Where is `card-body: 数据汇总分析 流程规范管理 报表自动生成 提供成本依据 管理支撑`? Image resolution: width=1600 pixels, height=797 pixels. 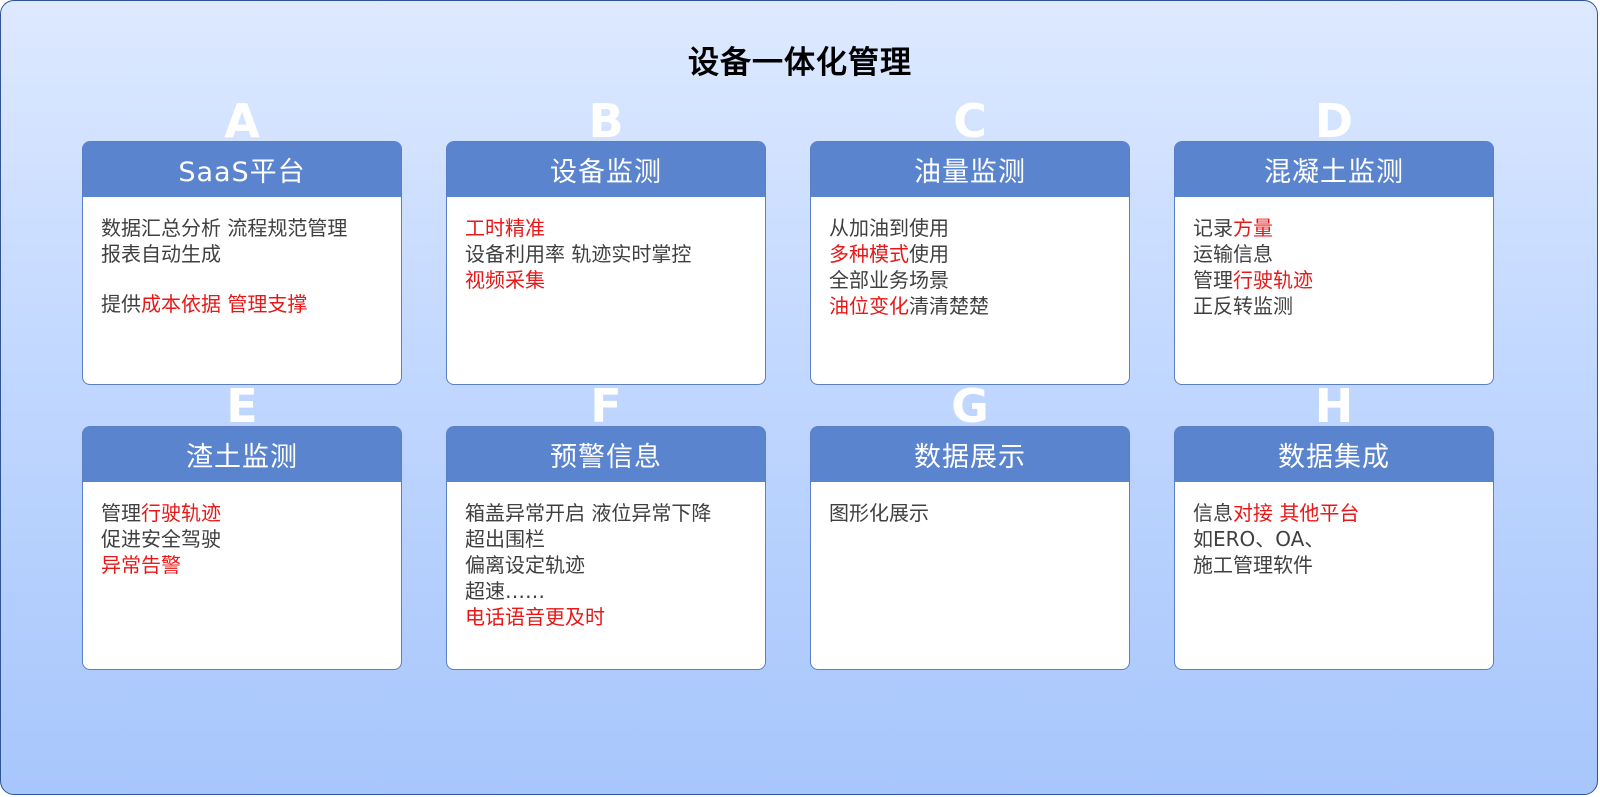 card-body: 数据汇总分析 流程规范管理 报表自动生成 提供成本依据 管理支撑 is located at coordinates (246, 266).